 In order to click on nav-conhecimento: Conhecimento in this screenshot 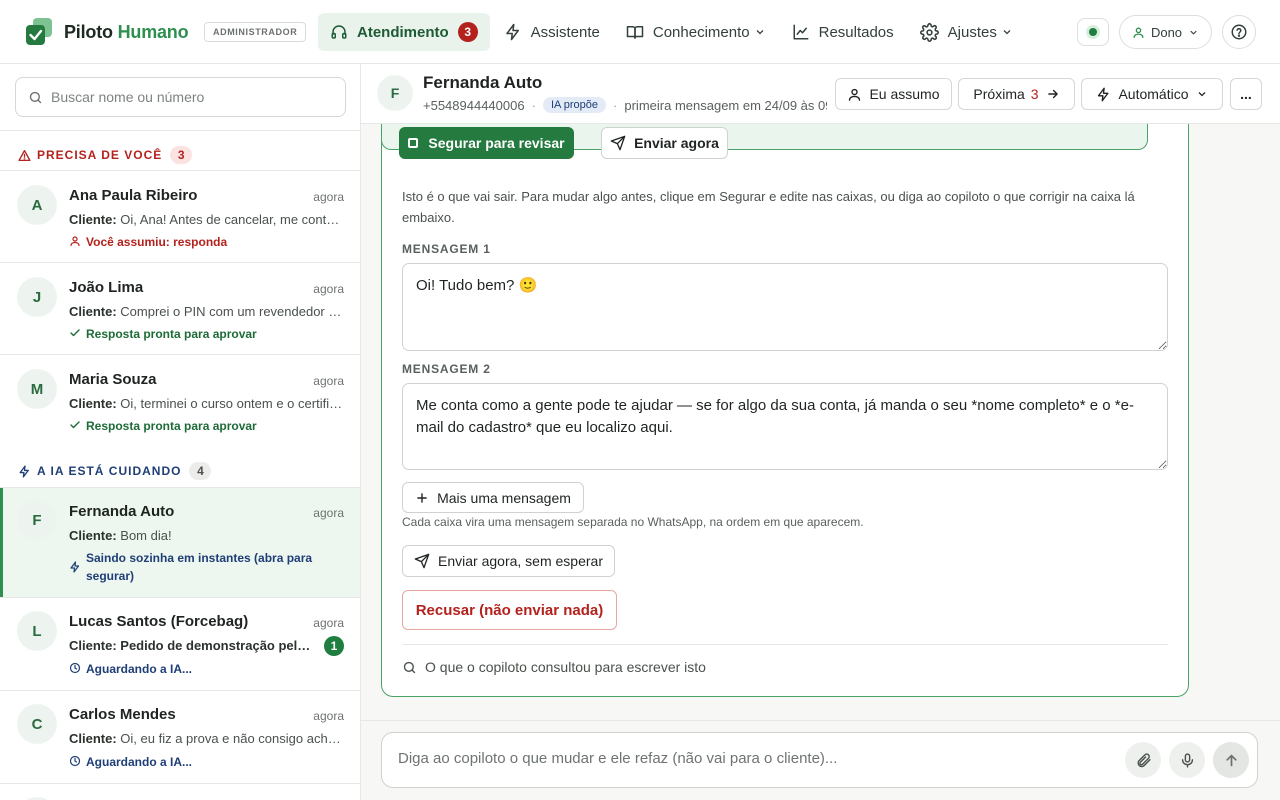, I will do `click(696, 32)`.